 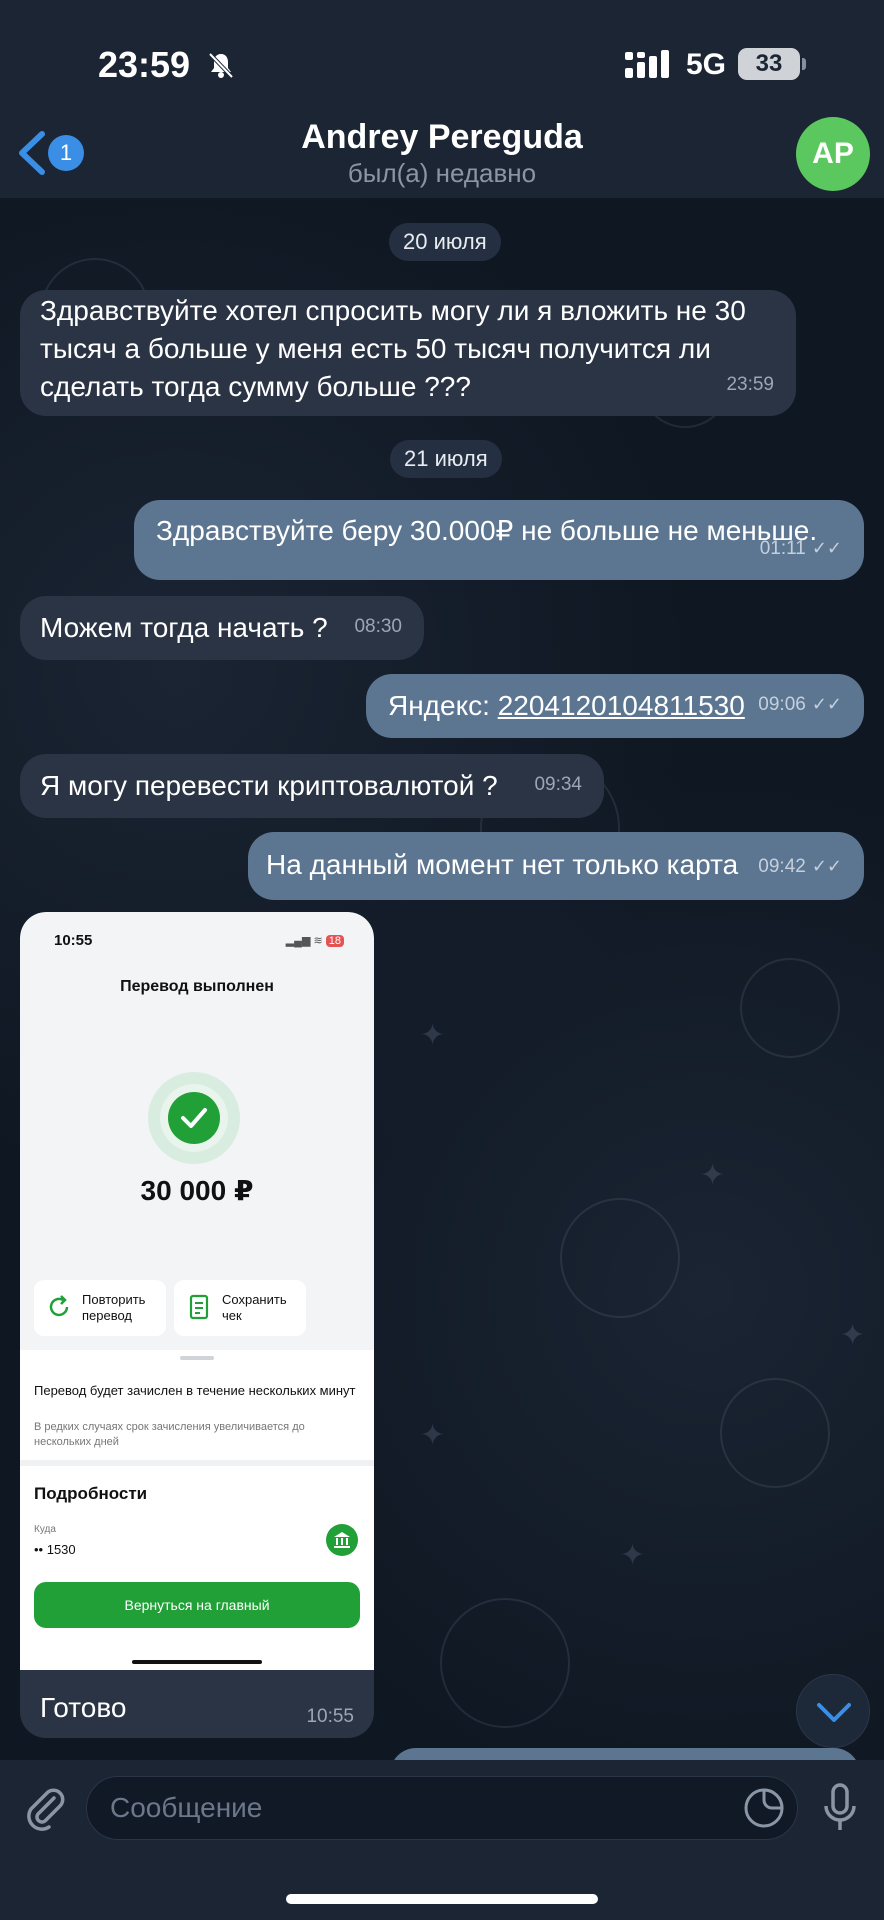 I want to click on network-label: 5G, so click(x=706, y=64).